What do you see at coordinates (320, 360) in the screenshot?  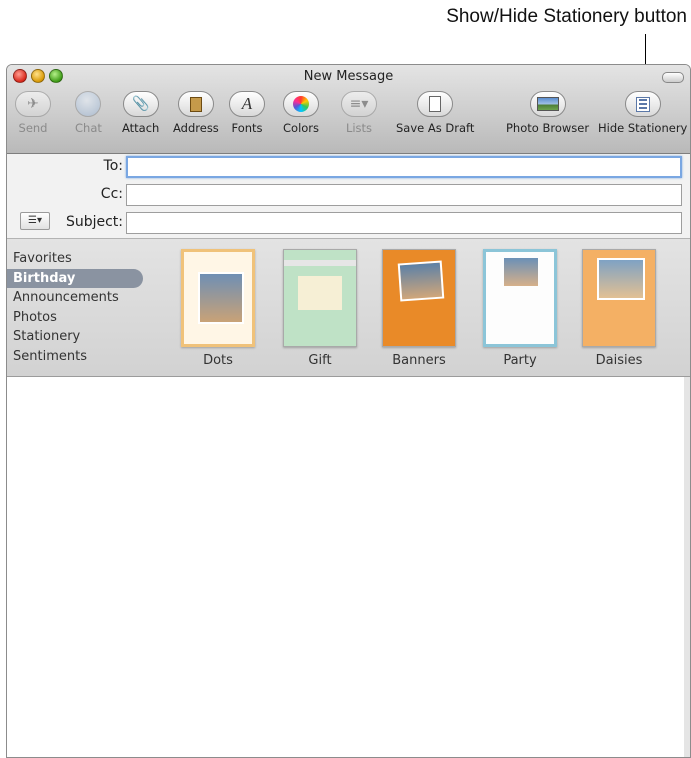 I see `gift-label: Gift` at bounding box center [320, 360].